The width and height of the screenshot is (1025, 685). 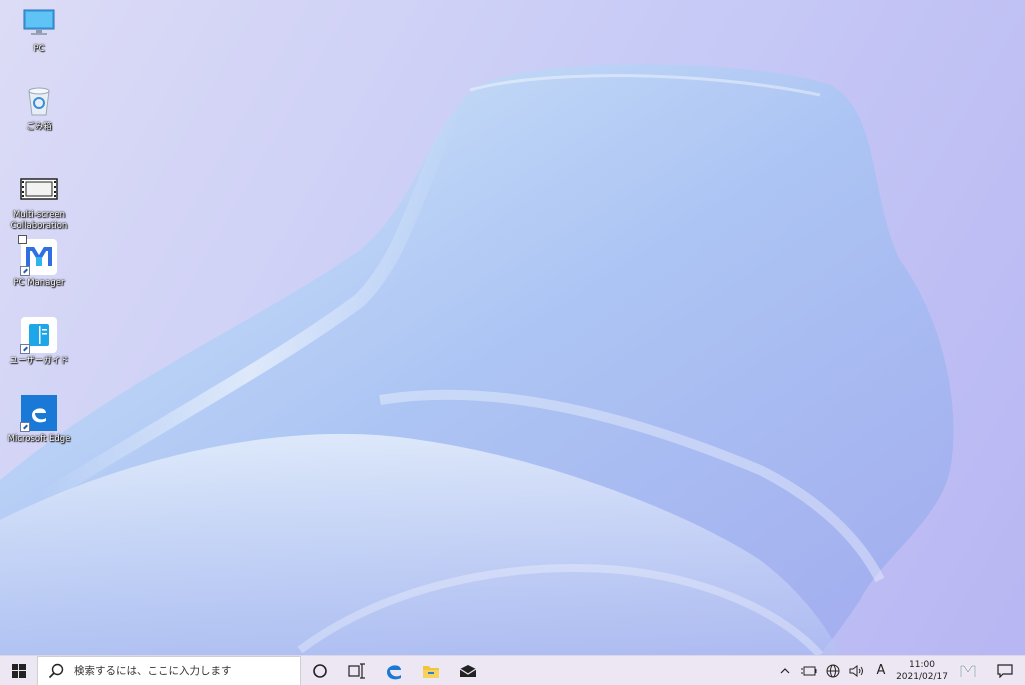 I want to click on film-strip-icon, so click(x=39, y=189).